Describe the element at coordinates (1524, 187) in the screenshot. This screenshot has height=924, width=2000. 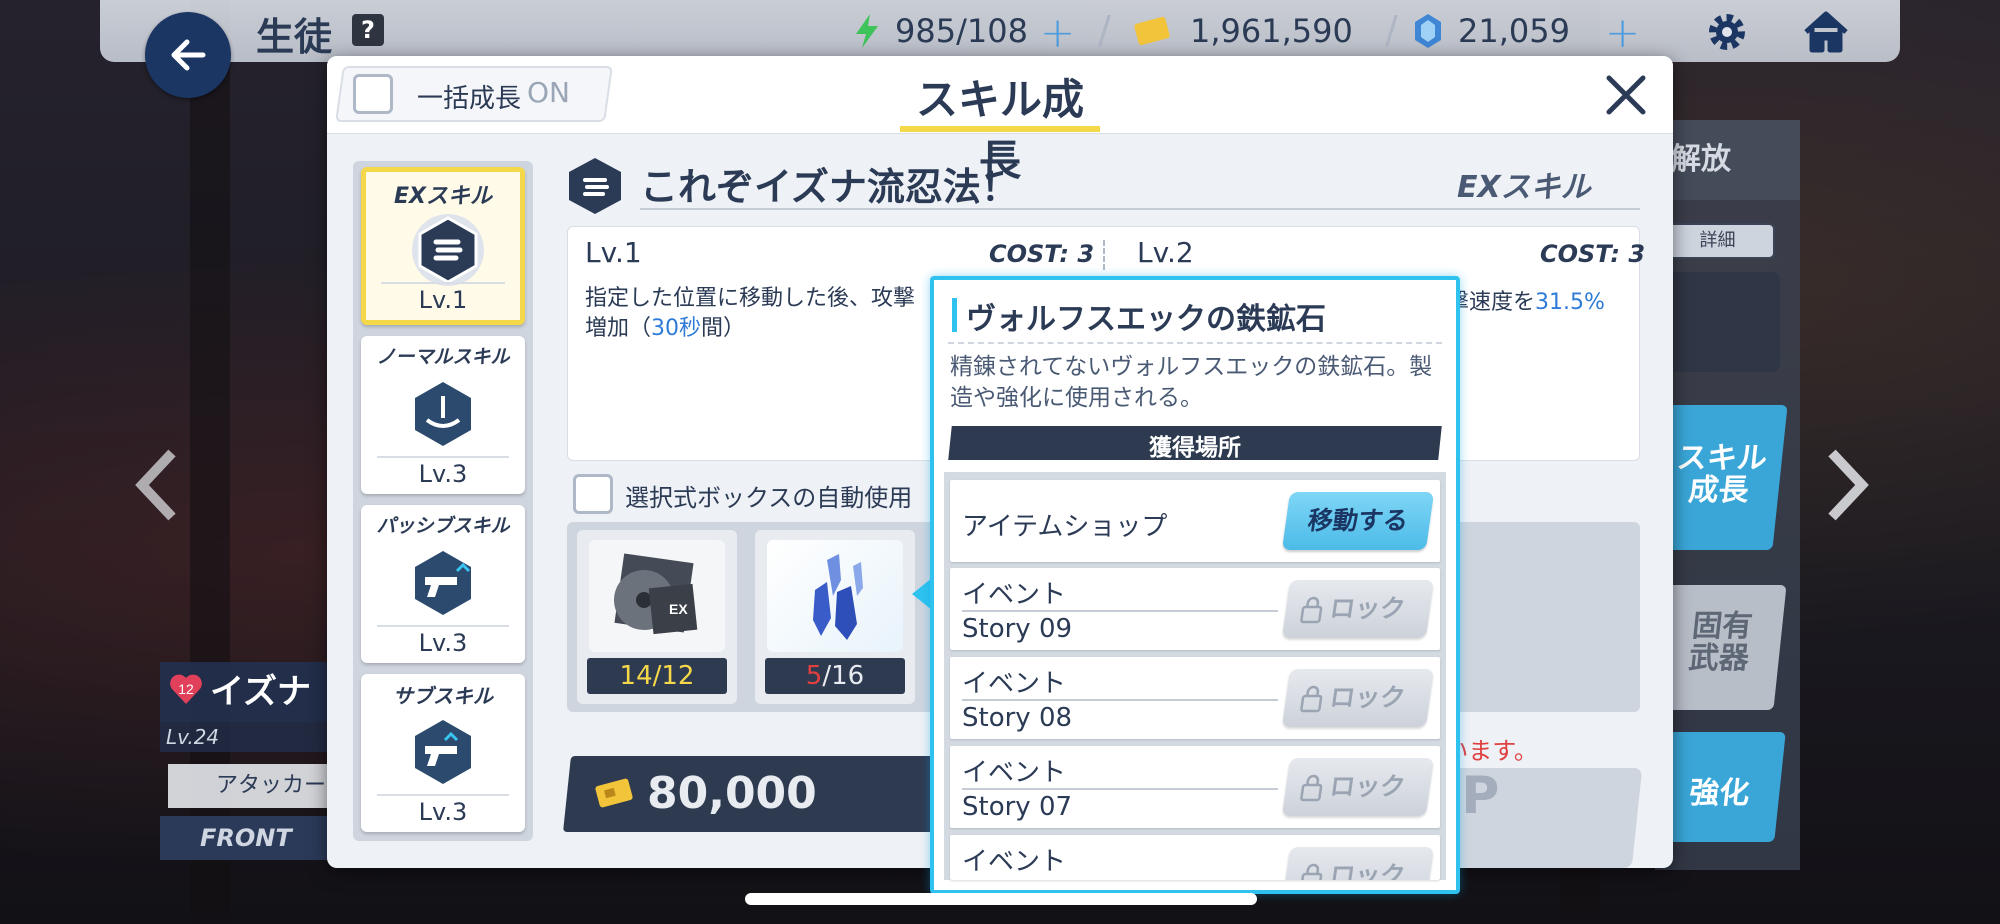
I see `skill-type: EXスキル` at that location.